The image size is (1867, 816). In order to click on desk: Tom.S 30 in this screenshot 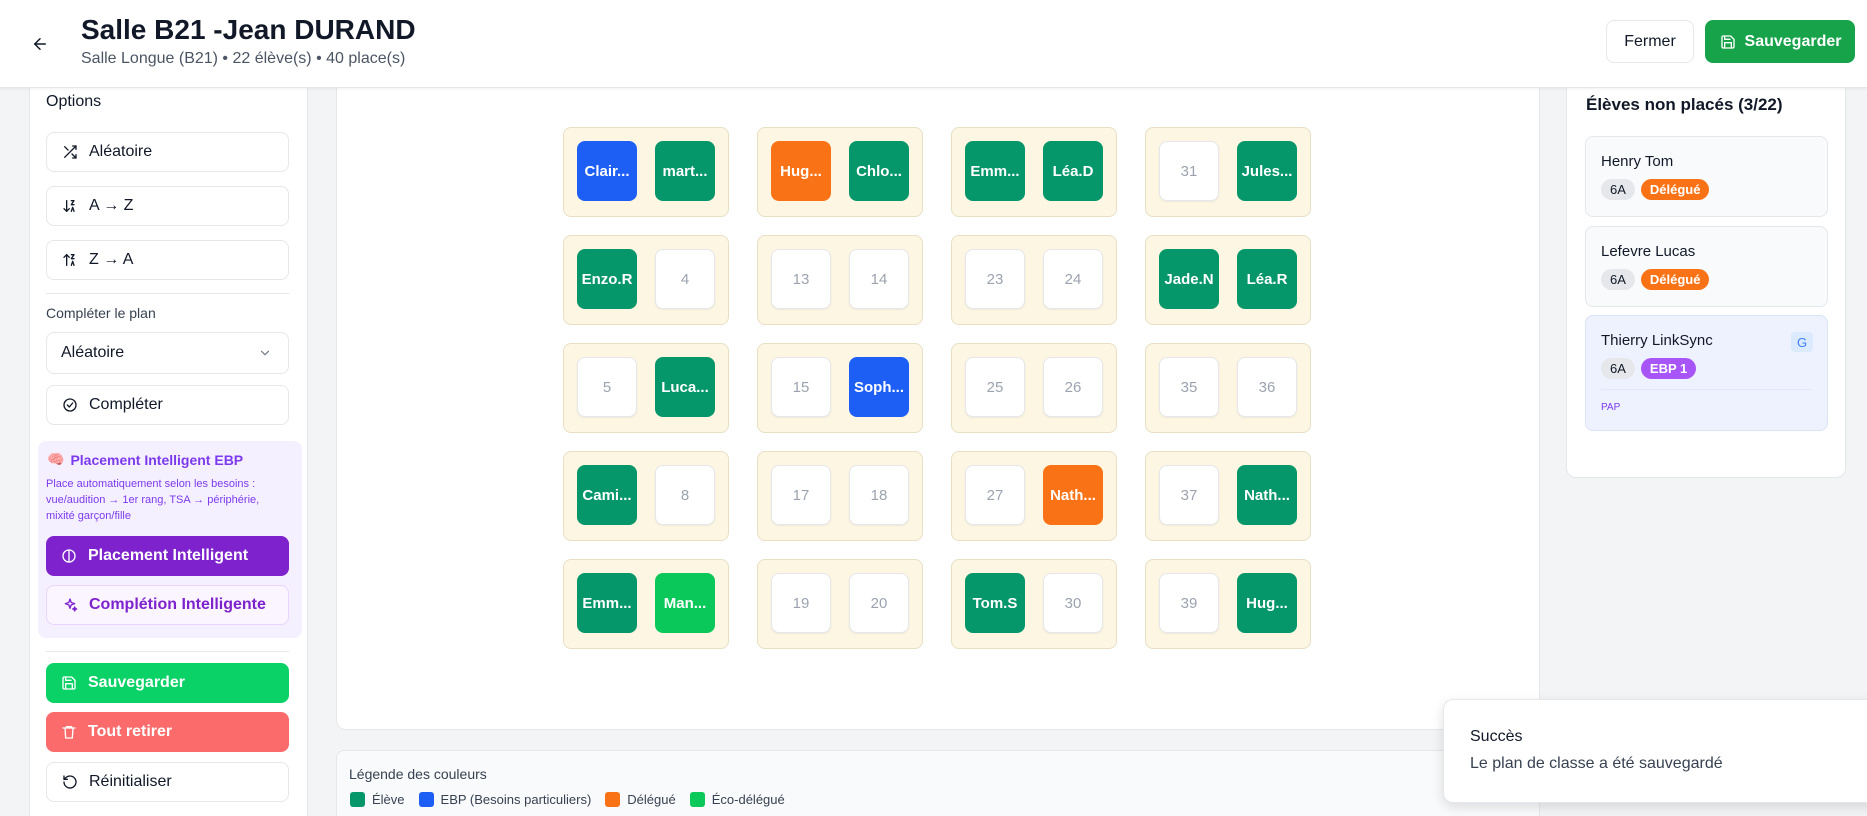, I will do `click(1034, 604)`.